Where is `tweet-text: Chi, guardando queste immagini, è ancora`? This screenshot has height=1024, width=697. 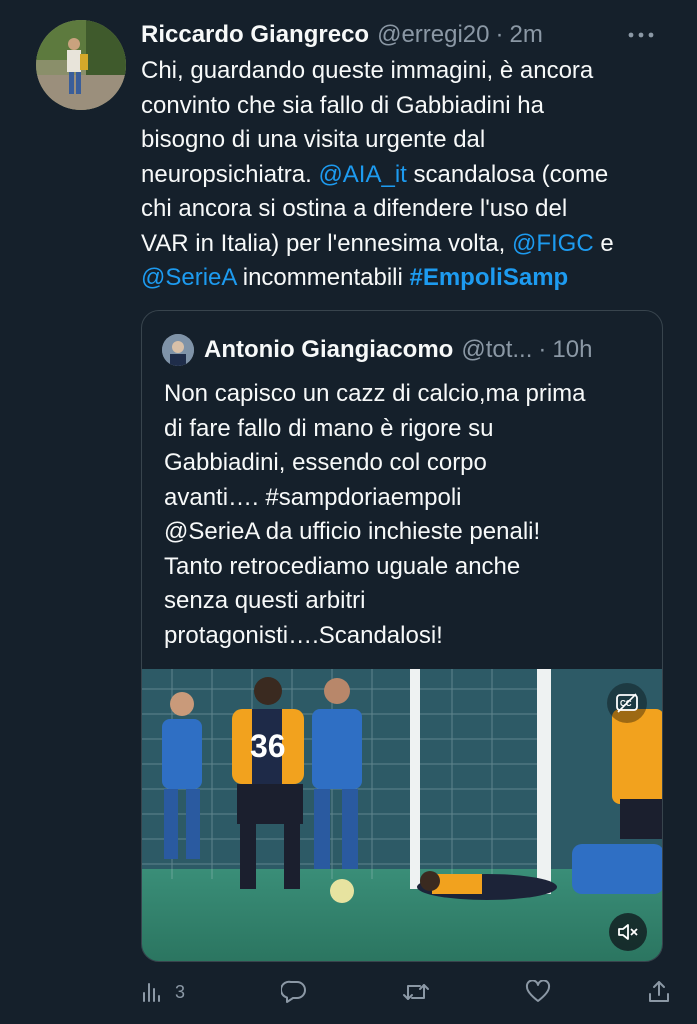 tweet-text: Chi, guardando queste immagini, è ancora is located at coordinates (367, 70).